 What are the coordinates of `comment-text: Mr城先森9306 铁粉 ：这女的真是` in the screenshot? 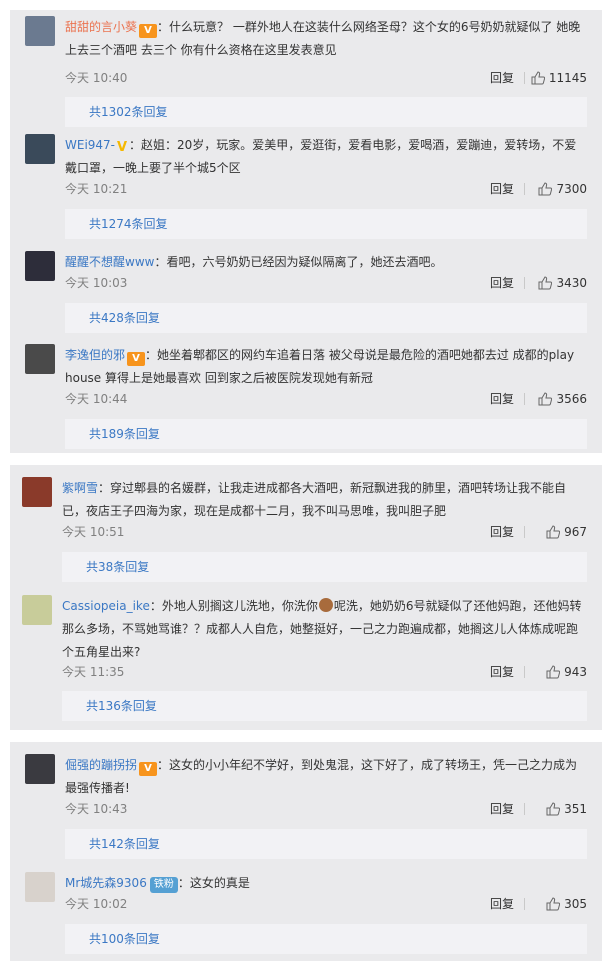 It's located at (323, 883).